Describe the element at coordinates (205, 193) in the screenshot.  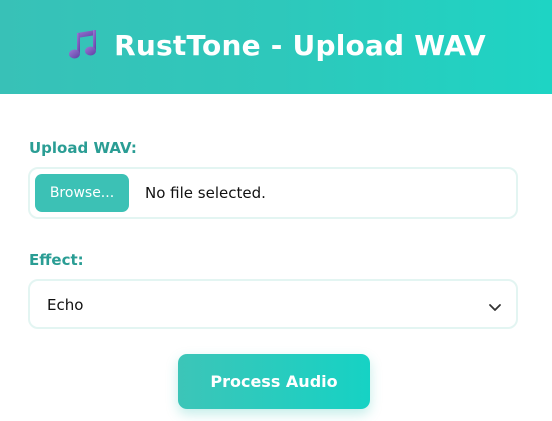
I see `file-status-text: No file selected.` at that location.